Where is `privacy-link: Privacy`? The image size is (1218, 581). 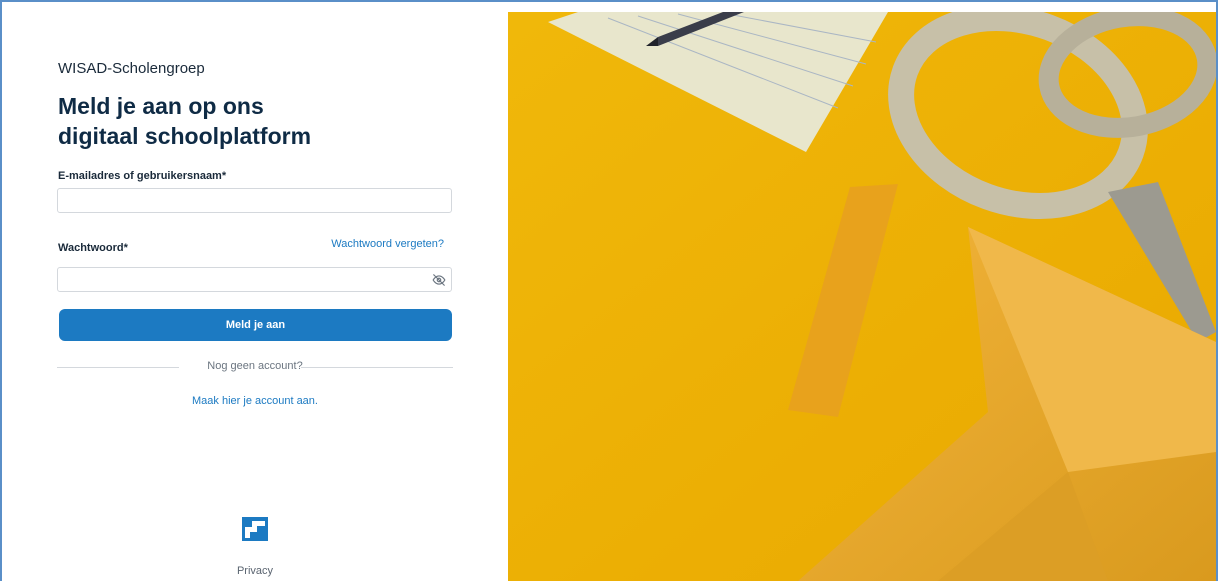
privacy-link: Privacy is located at coordinates (255, 571).